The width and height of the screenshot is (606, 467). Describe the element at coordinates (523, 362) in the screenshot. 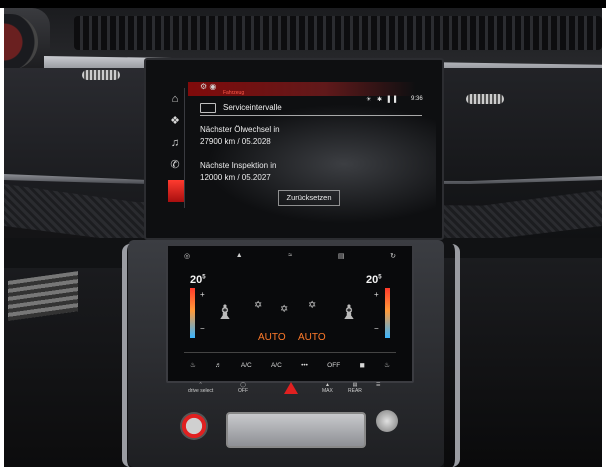

I see `passenger-footwell` at that location.